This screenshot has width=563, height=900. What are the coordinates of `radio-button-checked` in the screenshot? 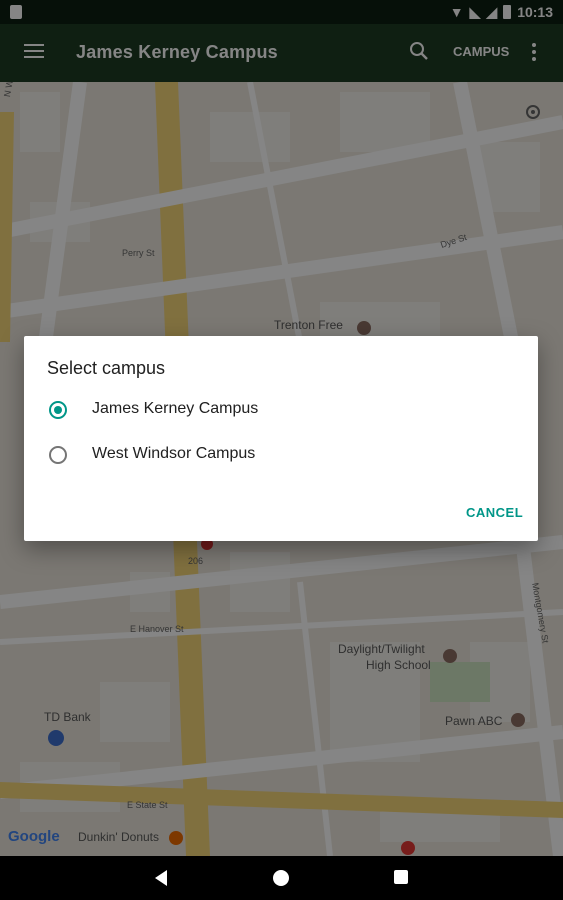 It's located at (58, 410).